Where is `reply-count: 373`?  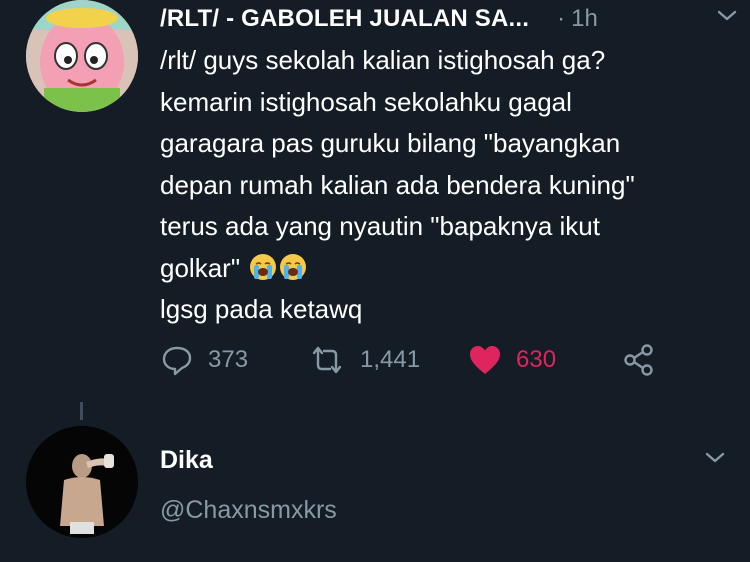
reply-count: 373 is located at coordinates (228, 359).